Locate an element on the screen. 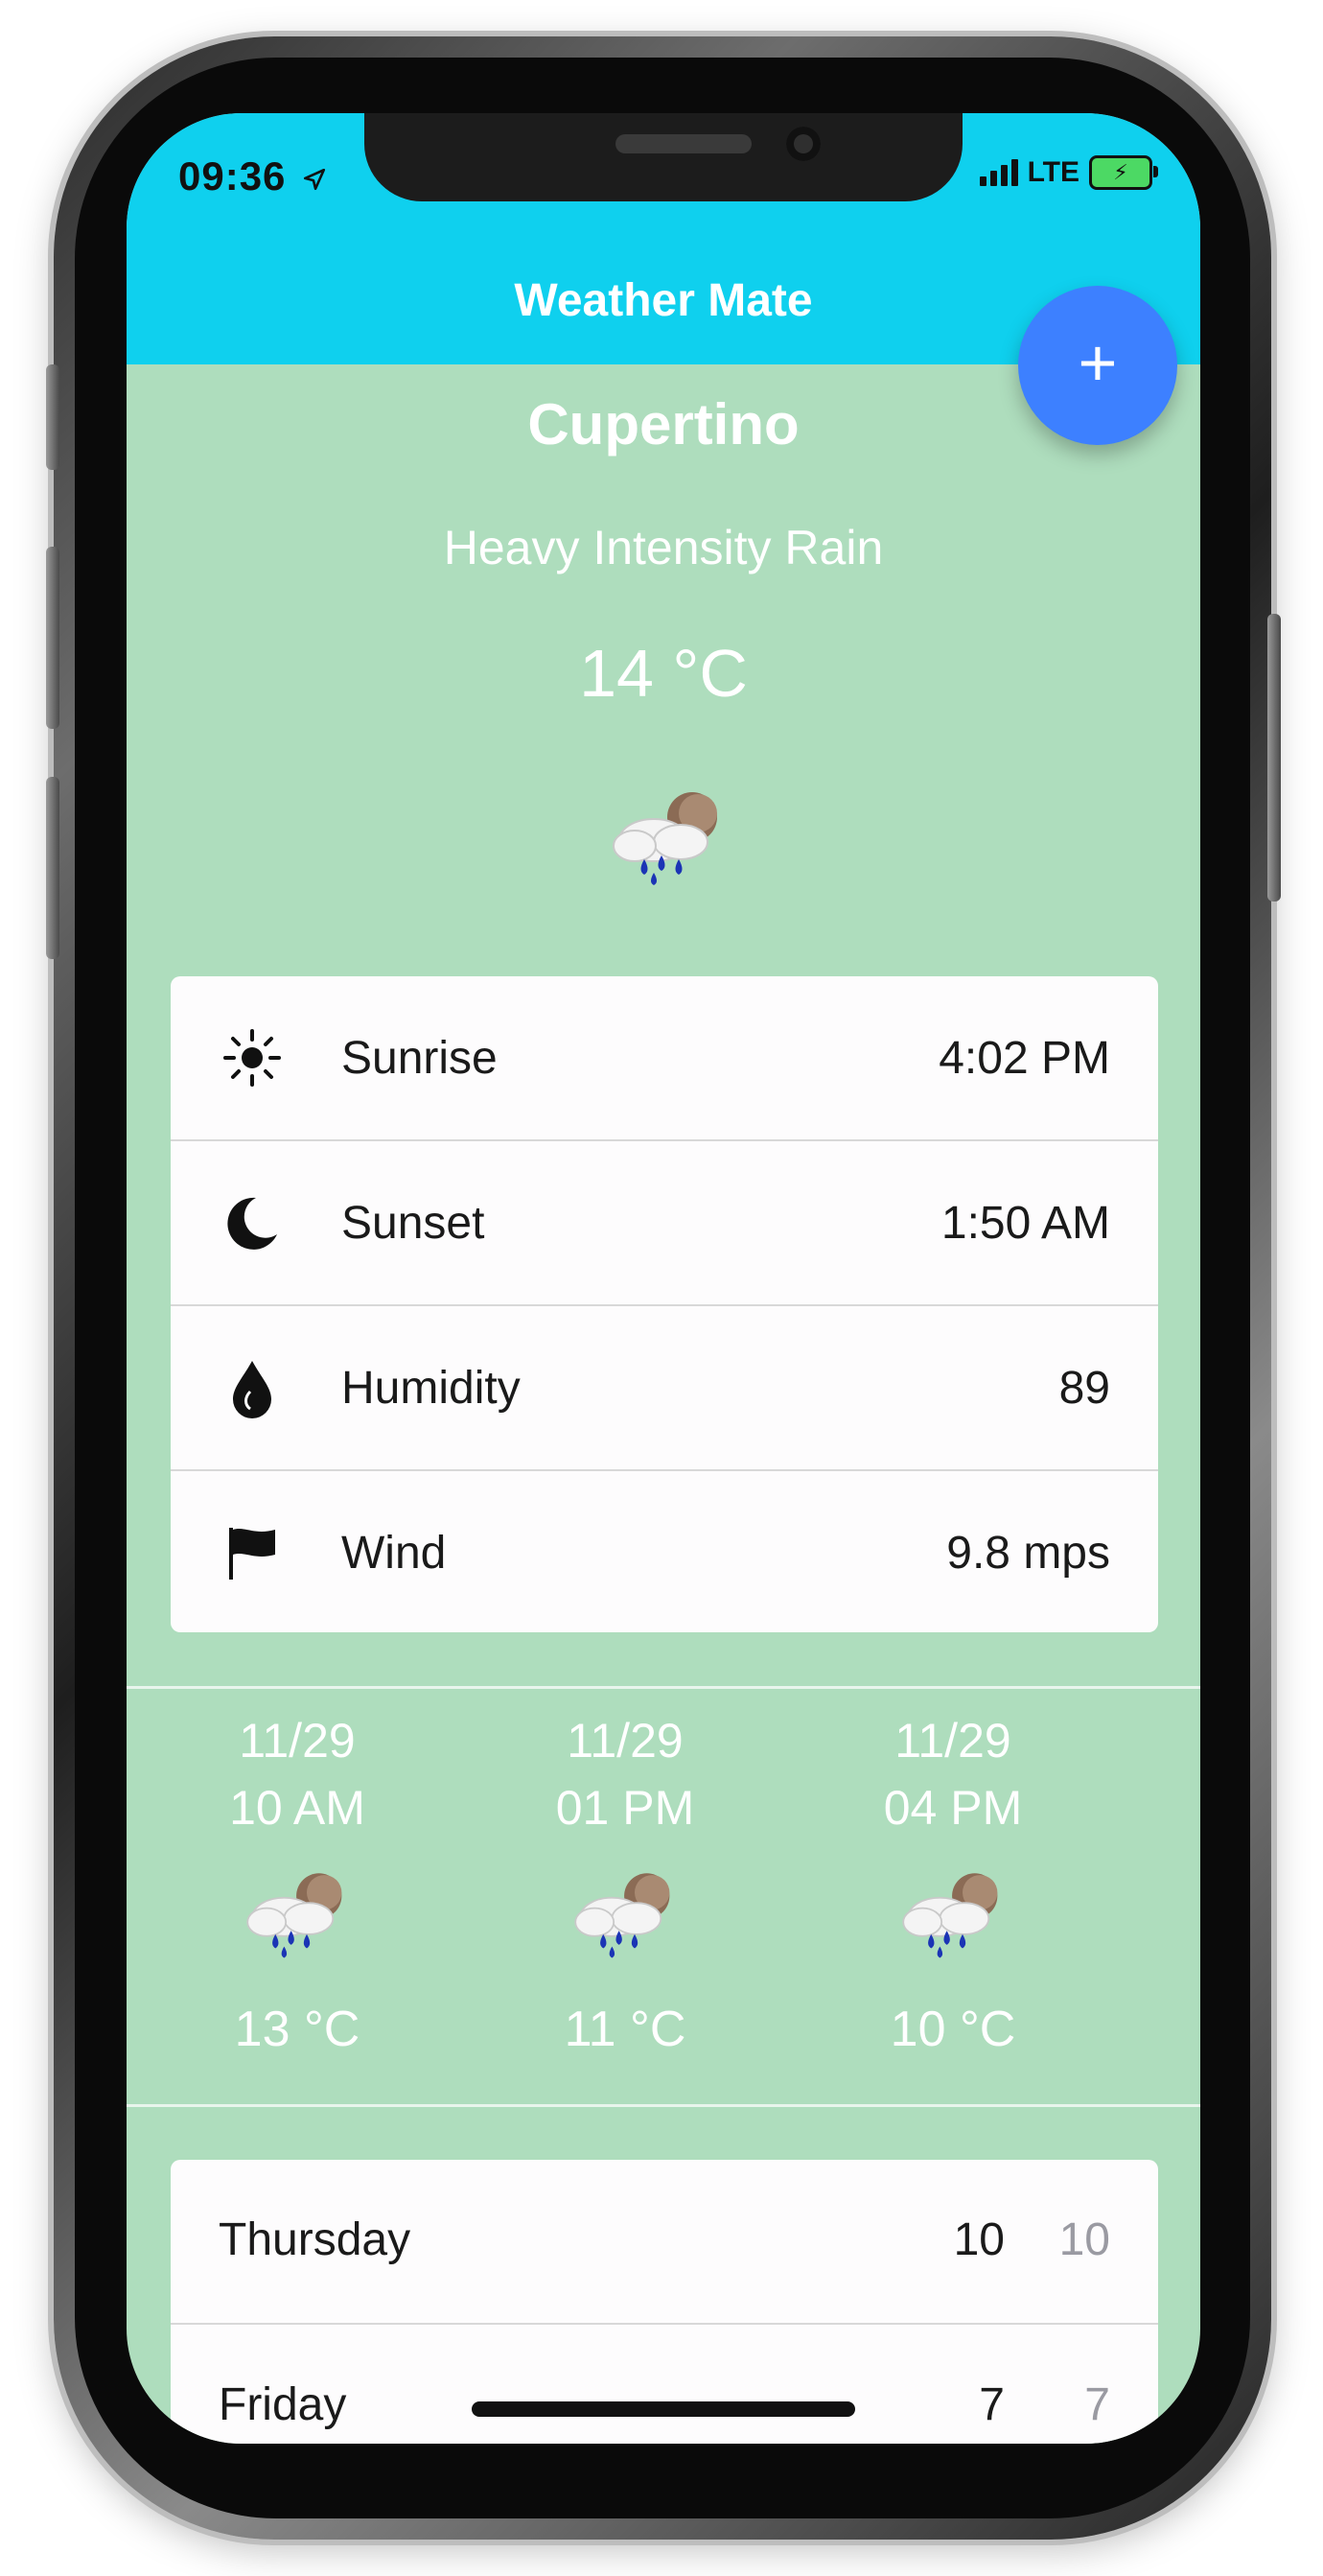  flag-icon is located at coordinates (252, 1552).